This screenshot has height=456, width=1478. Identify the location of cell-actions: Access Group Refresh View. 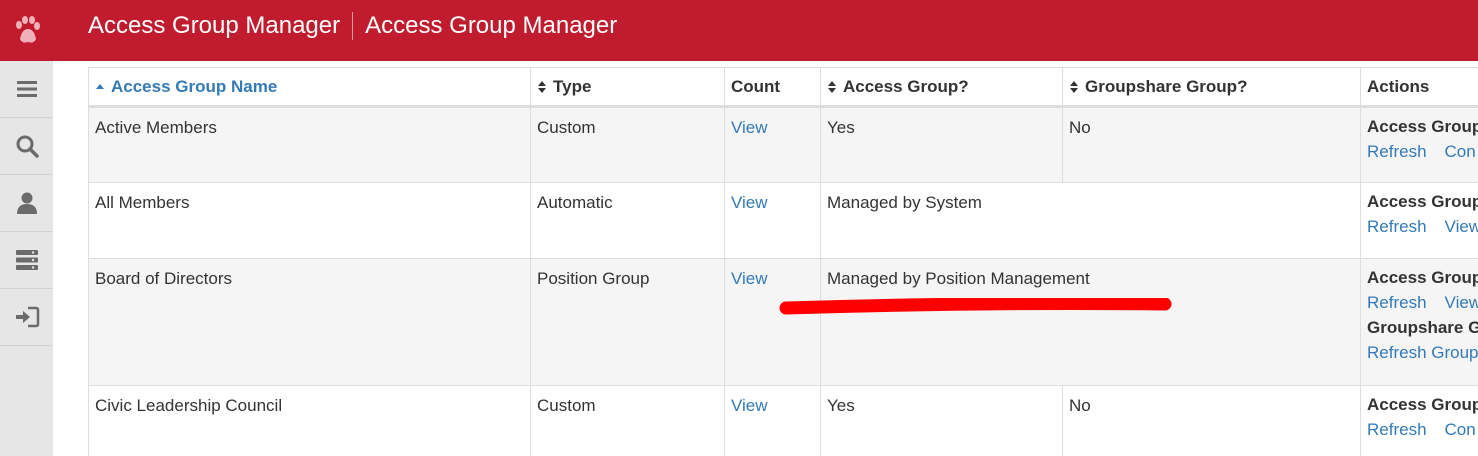
(1419, 220).